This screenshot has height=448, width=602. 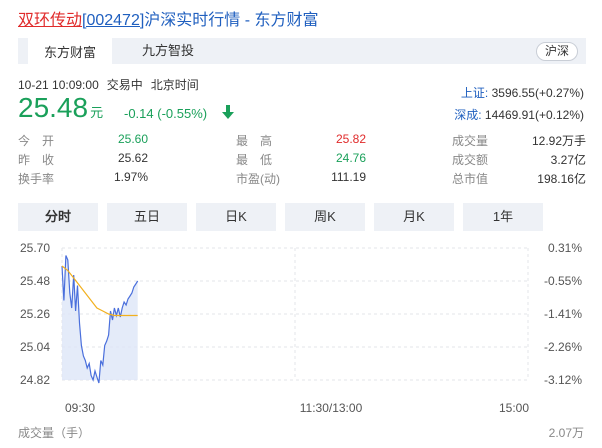 What do you see at coordinates (132, 139) in the screenshot?
I see `stat-value: 25.60` at bounding box center [132, 139].